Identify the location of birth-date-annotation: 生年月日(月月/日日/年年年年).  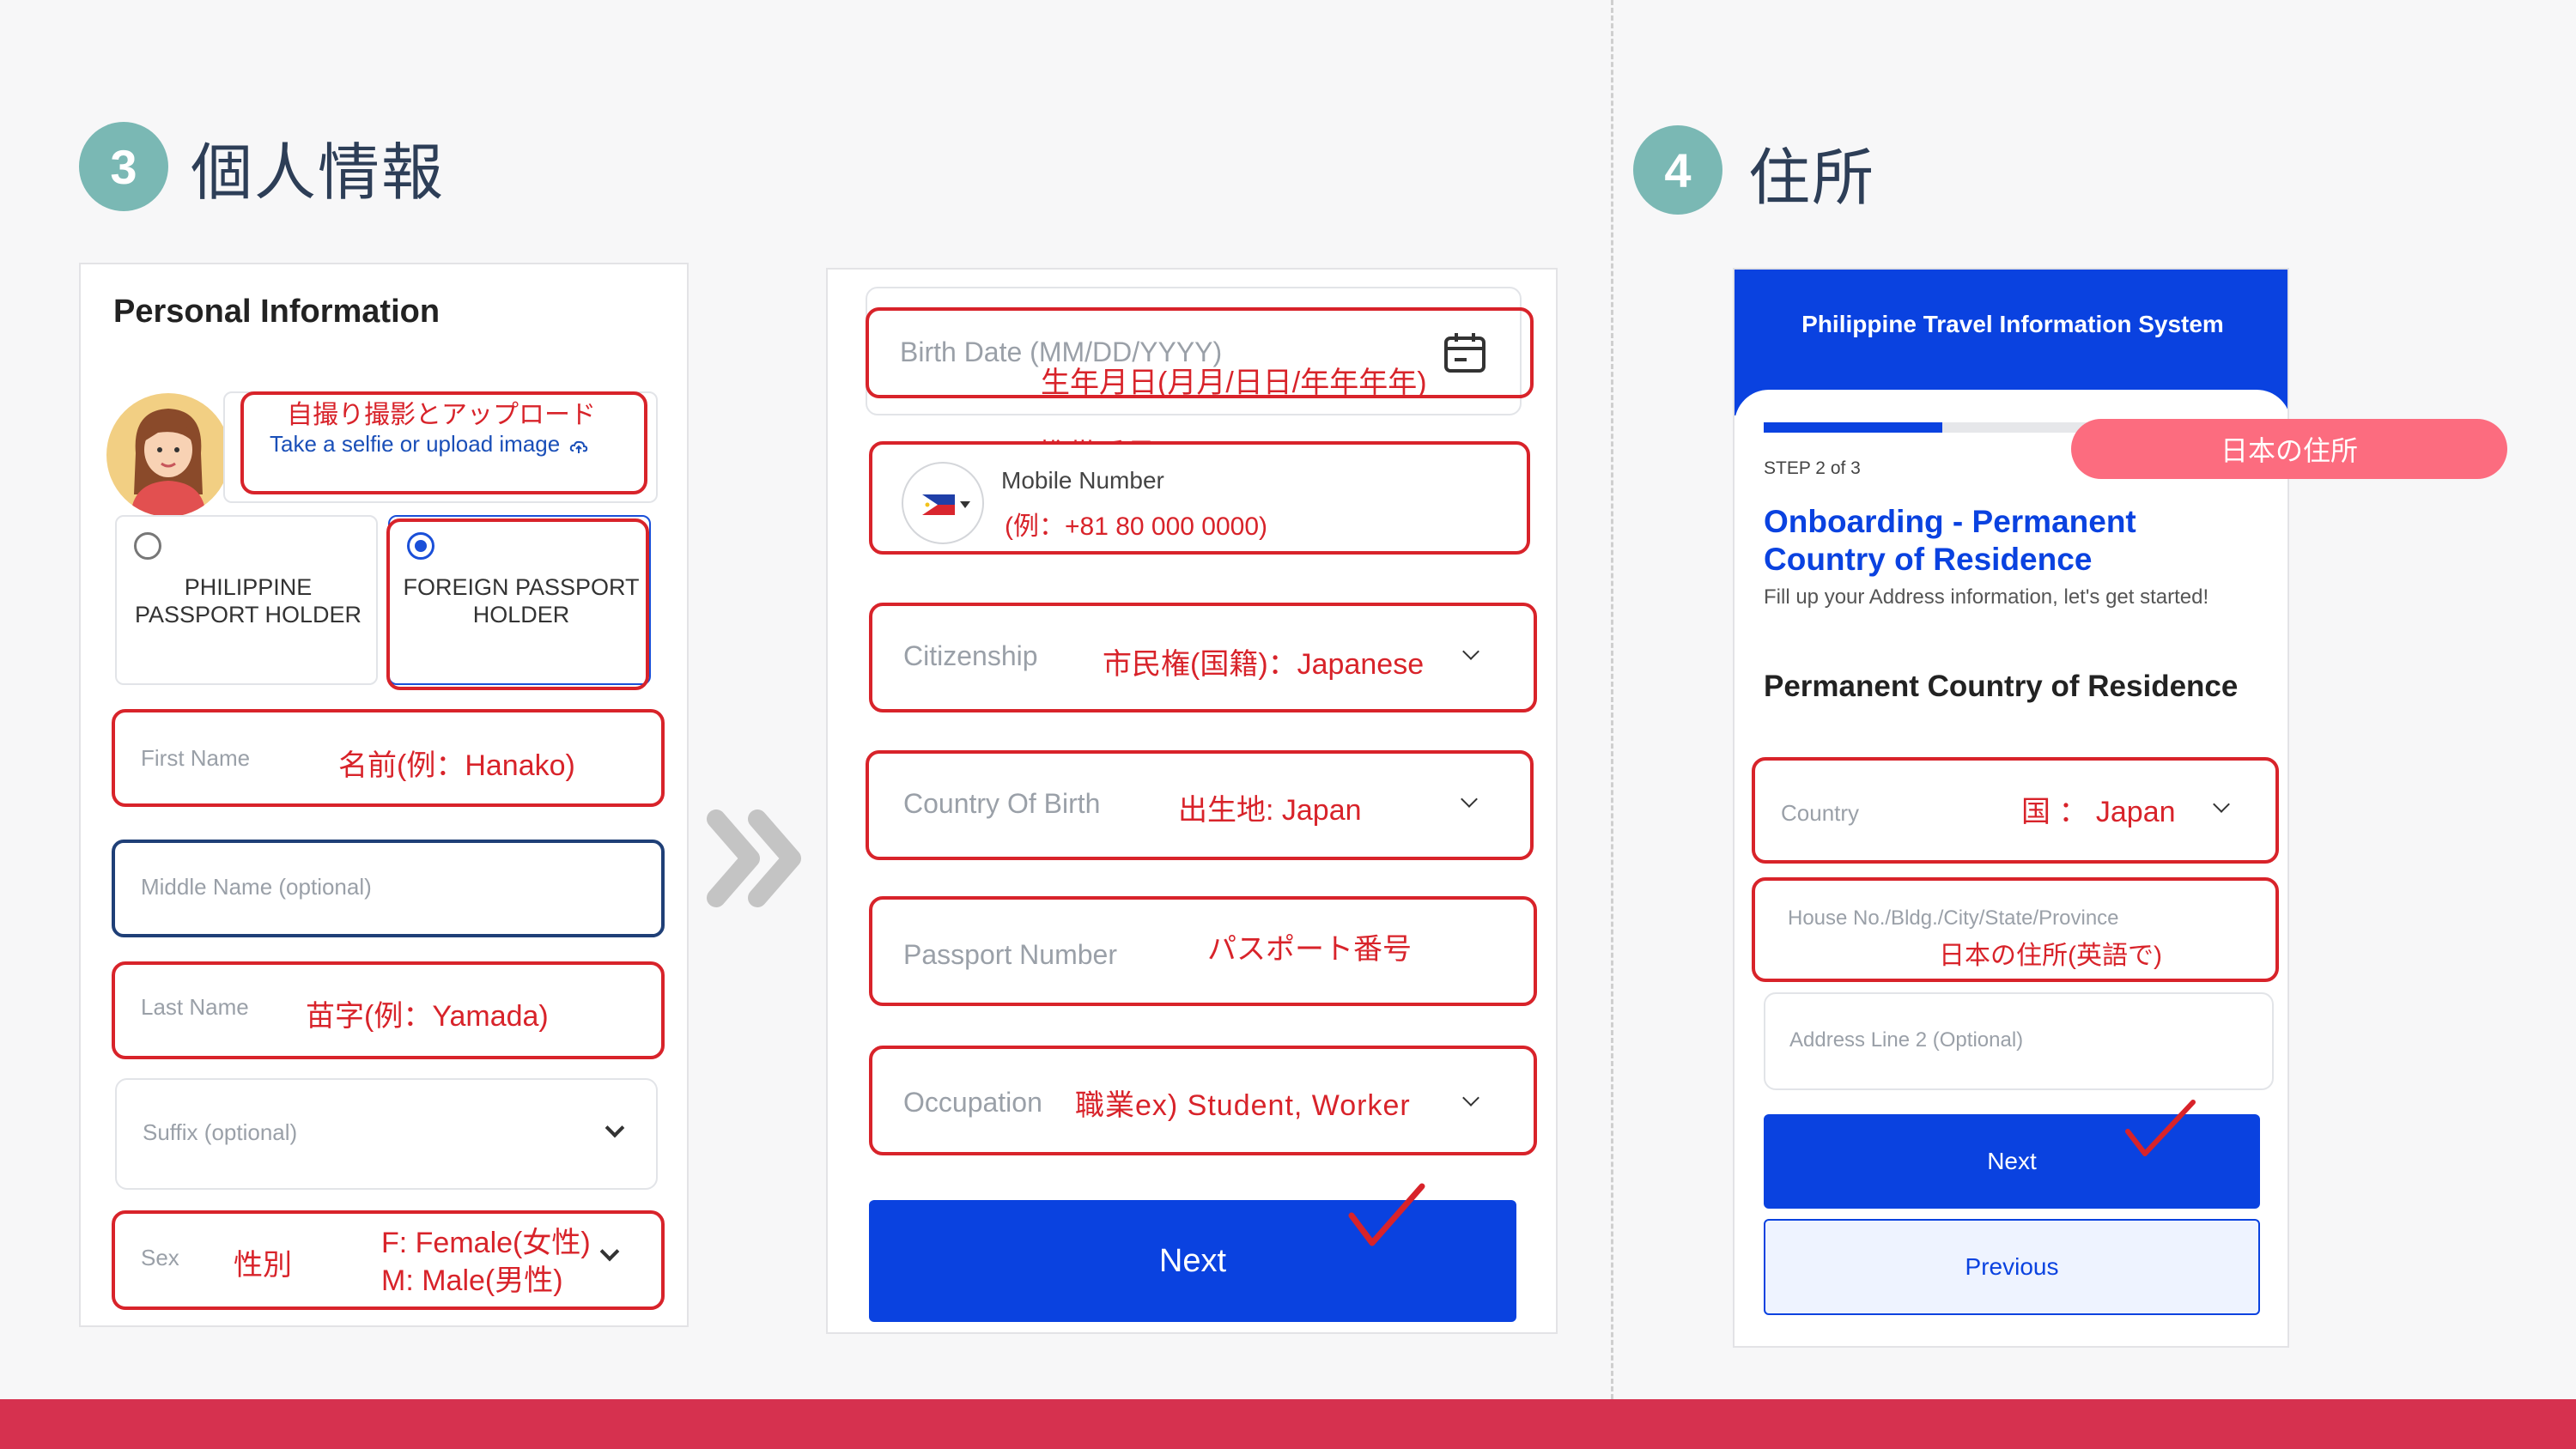
(1234, 383).